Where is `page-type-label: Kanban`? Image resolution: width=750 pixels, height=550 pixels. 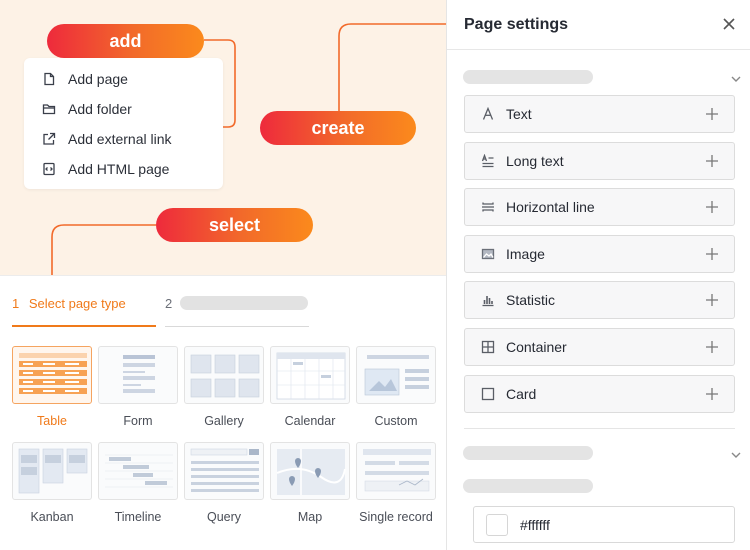
page-type-label: Kanban is located at coordinates (52, 517).